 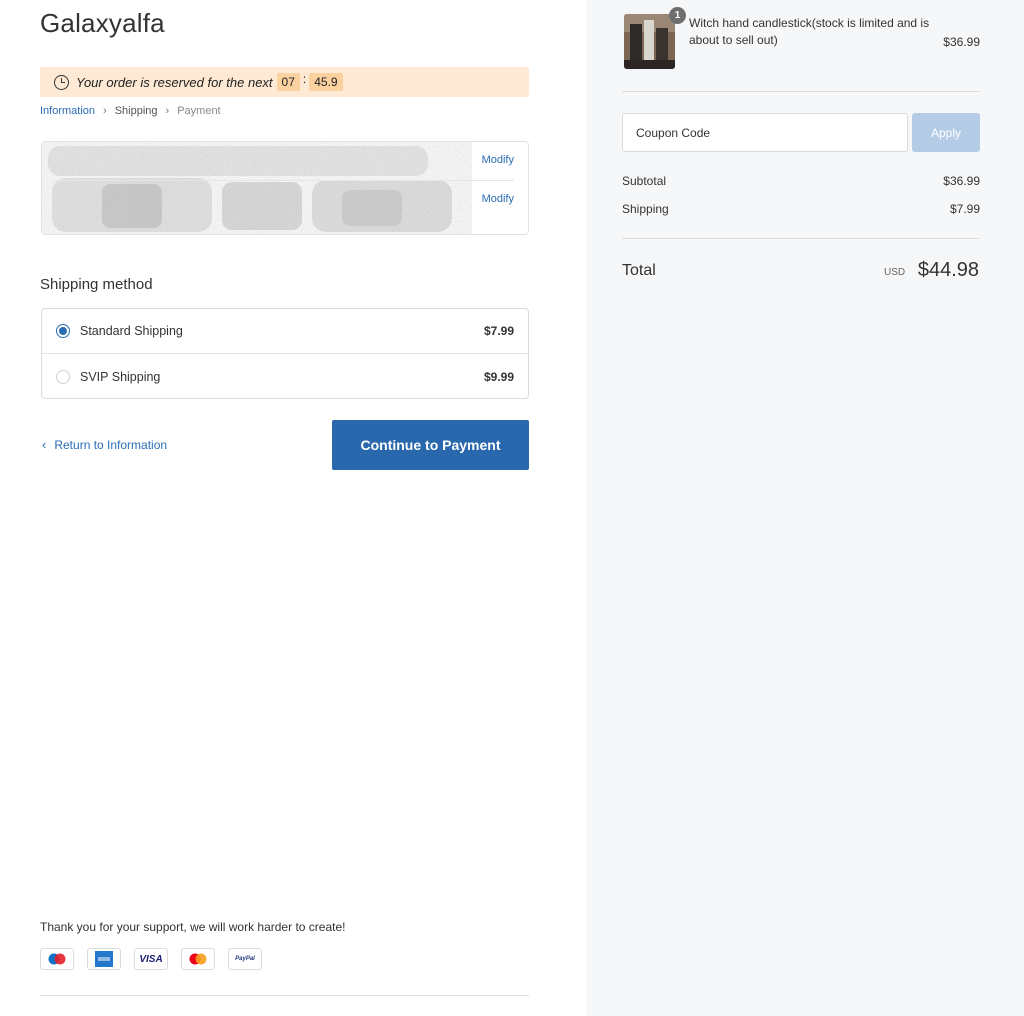 I want to click on coupon-code-input, so click(x=765, y=132).